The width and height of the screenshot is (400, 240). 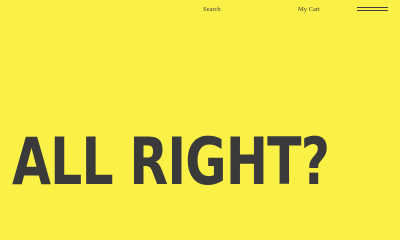 I want to click on top-navigation: Search My Cart, so click(x=200, y=10).